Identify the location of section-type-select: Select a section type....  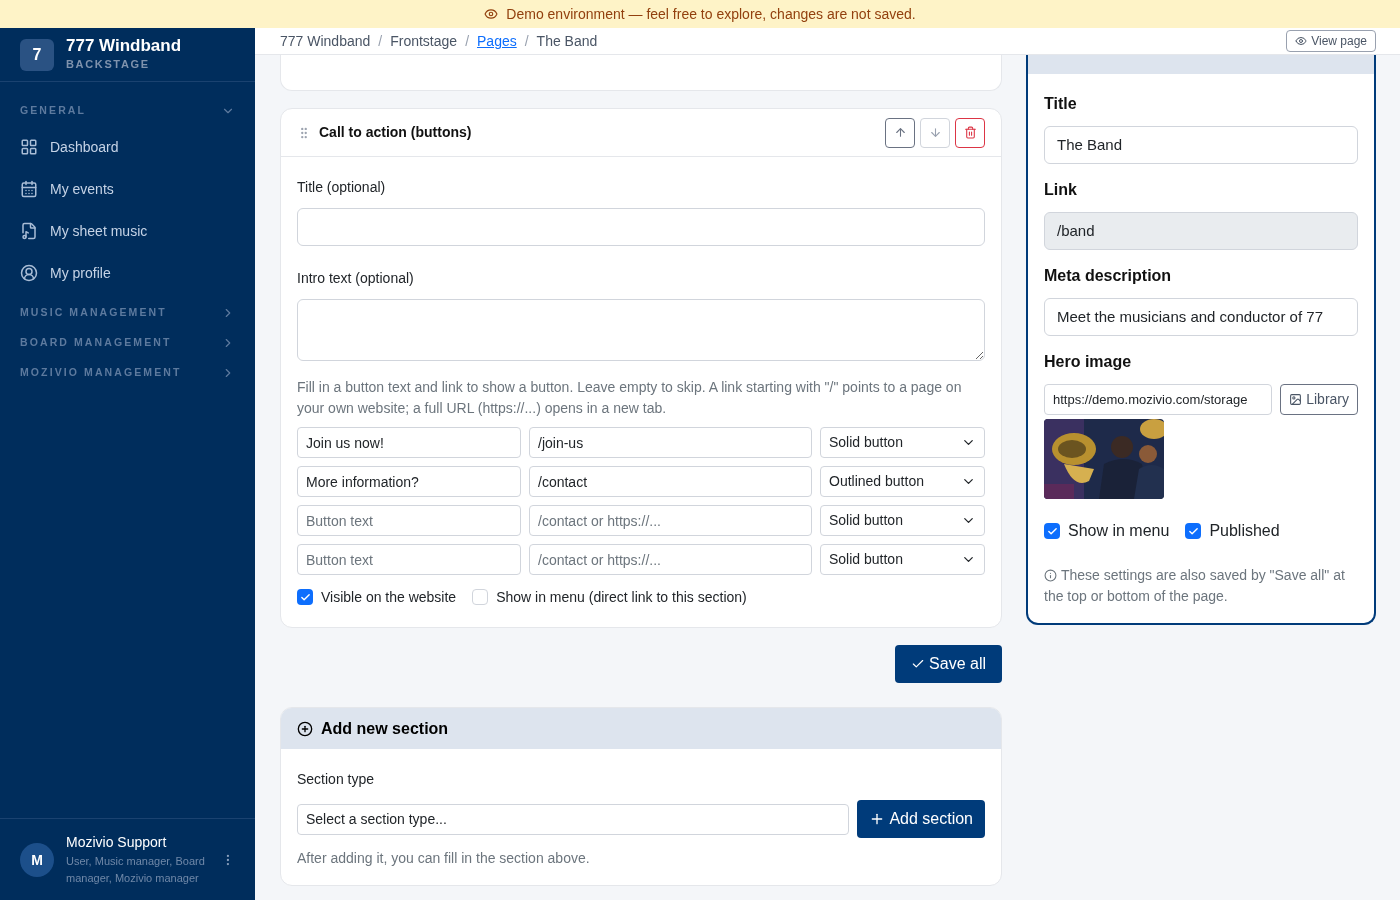
(573, 819).